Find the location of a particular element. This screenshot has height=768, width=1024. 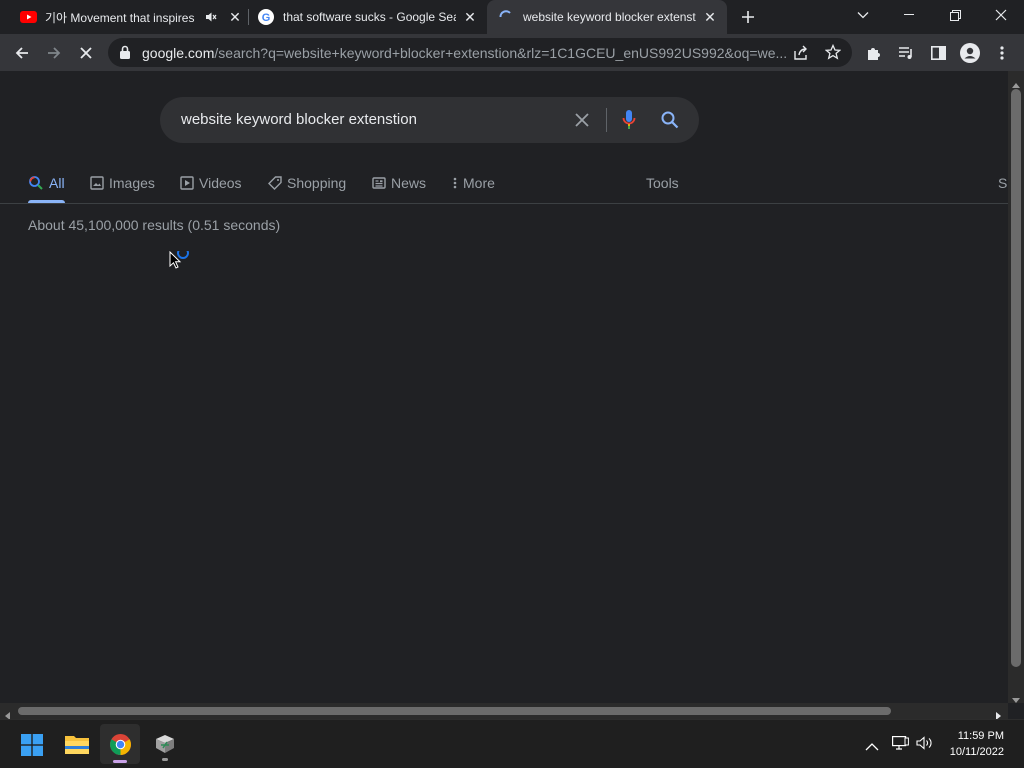

network-icon is located at coordinates (900, 745).